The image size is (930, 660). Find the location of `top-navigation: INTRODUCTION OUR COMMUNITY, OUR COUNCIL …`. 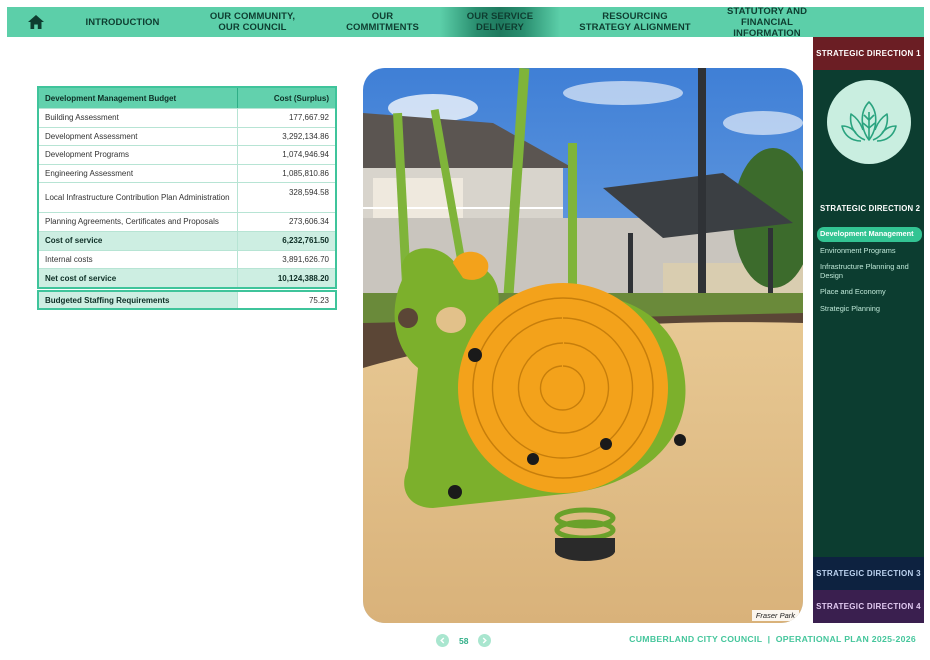

top-navigation: INTRODUCTION OUR COMMUNITY, OUR COUNCIL … is located at coordinates (465, 22).